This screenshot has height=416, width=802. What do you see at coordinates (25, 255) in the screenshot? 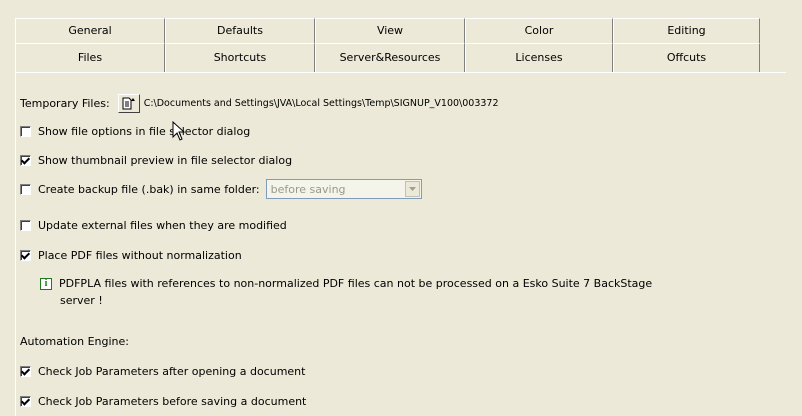
I see `checkbox-place-pdf` at bounding box center [25, 255].